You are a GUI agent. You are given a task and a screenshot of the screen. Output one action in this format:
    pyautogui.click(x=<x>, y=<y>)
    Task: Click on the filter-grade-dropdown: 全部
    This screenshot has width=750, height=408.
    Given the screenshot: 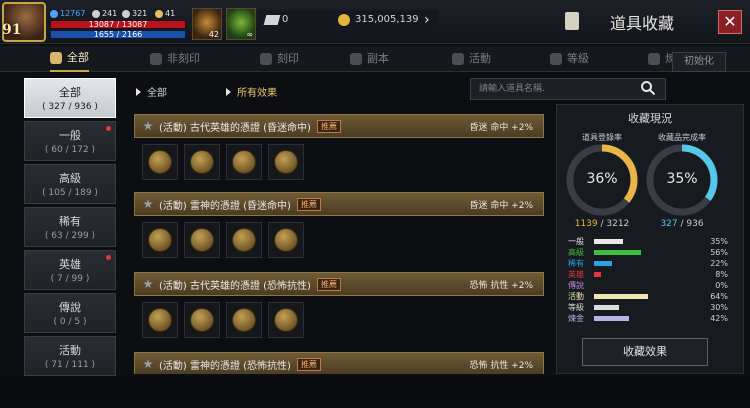 What is the action you would take?
    pyautogui.click(x=151, y=91)
    